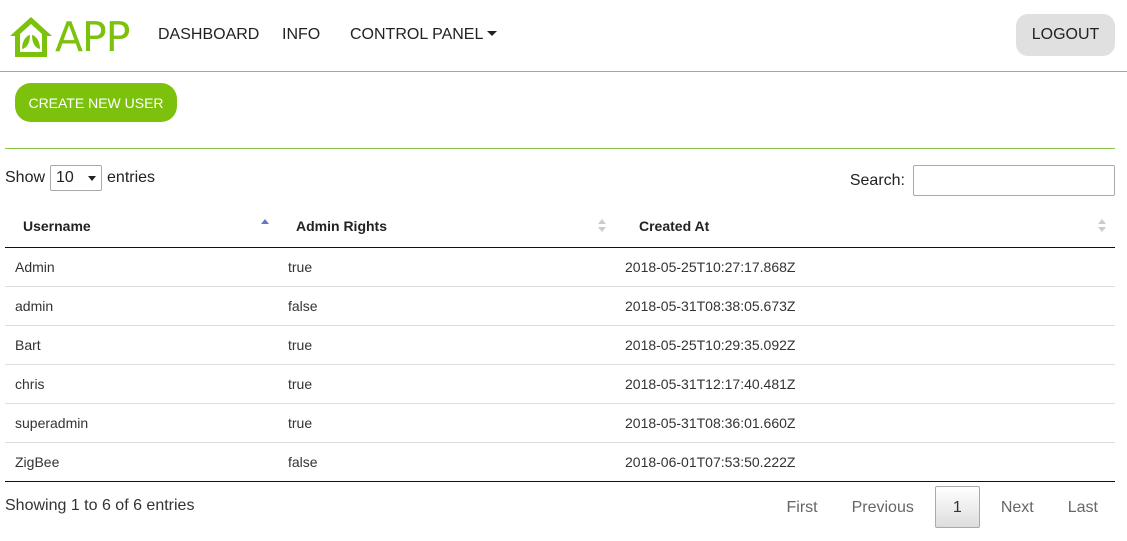 The height and width of the screenshot is (541, 1127). I want to click on cell-username: chris, so click(141, 383).